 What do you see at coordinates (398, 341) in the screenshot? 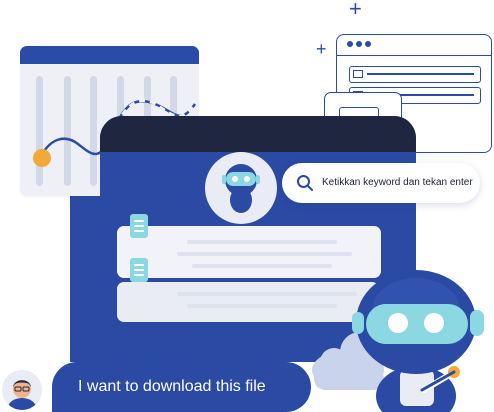
I see `robot-mascot-icon` at bounding box center [398, 341].